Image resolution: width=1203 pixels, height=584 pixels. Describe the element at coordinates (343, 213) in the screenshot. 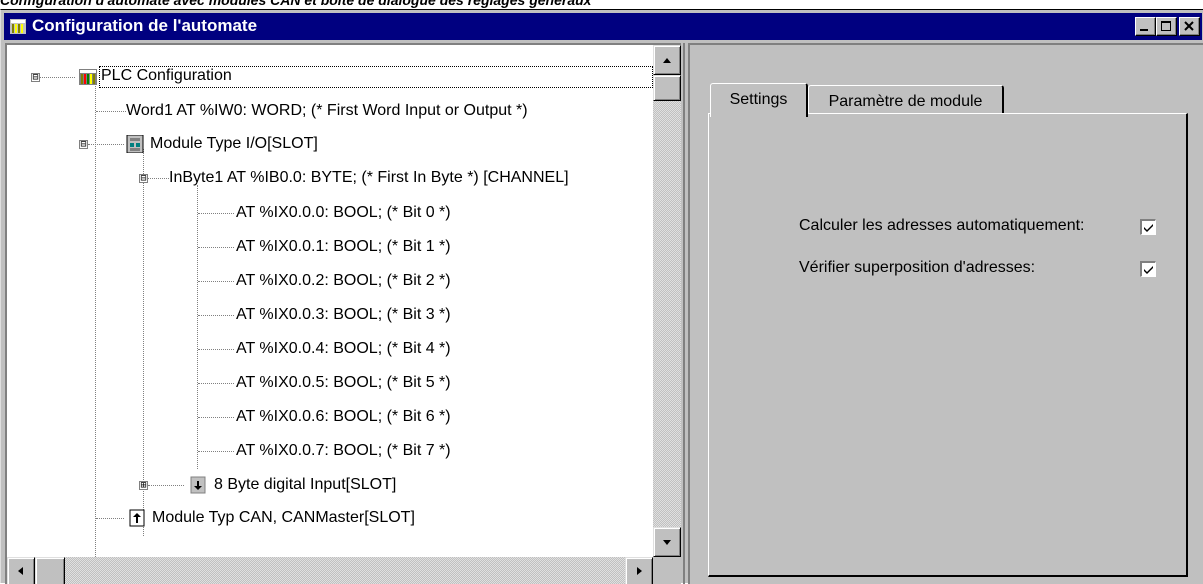

I see `tree-node-bit: AT %IX0.0.0: BOOL; (* Bit 0 *)` at that location.